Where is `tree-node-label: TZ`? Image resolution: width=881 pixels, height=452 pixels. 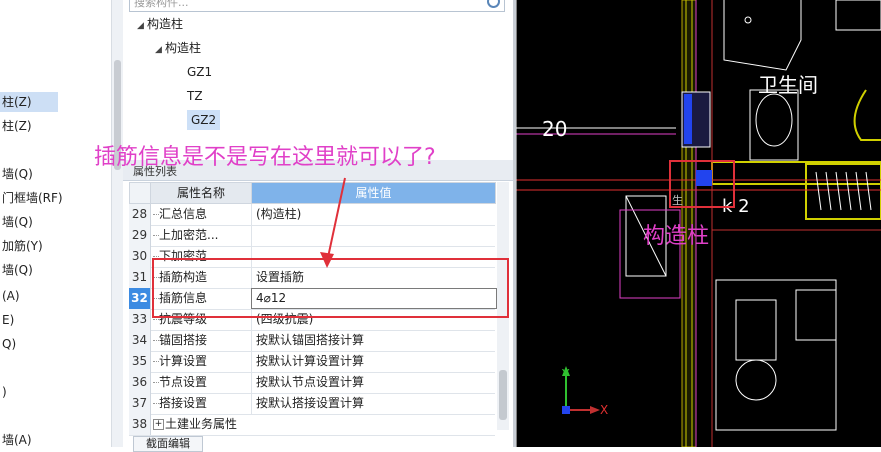 tree-node-label: TZ is located at coordinates (195, 96).